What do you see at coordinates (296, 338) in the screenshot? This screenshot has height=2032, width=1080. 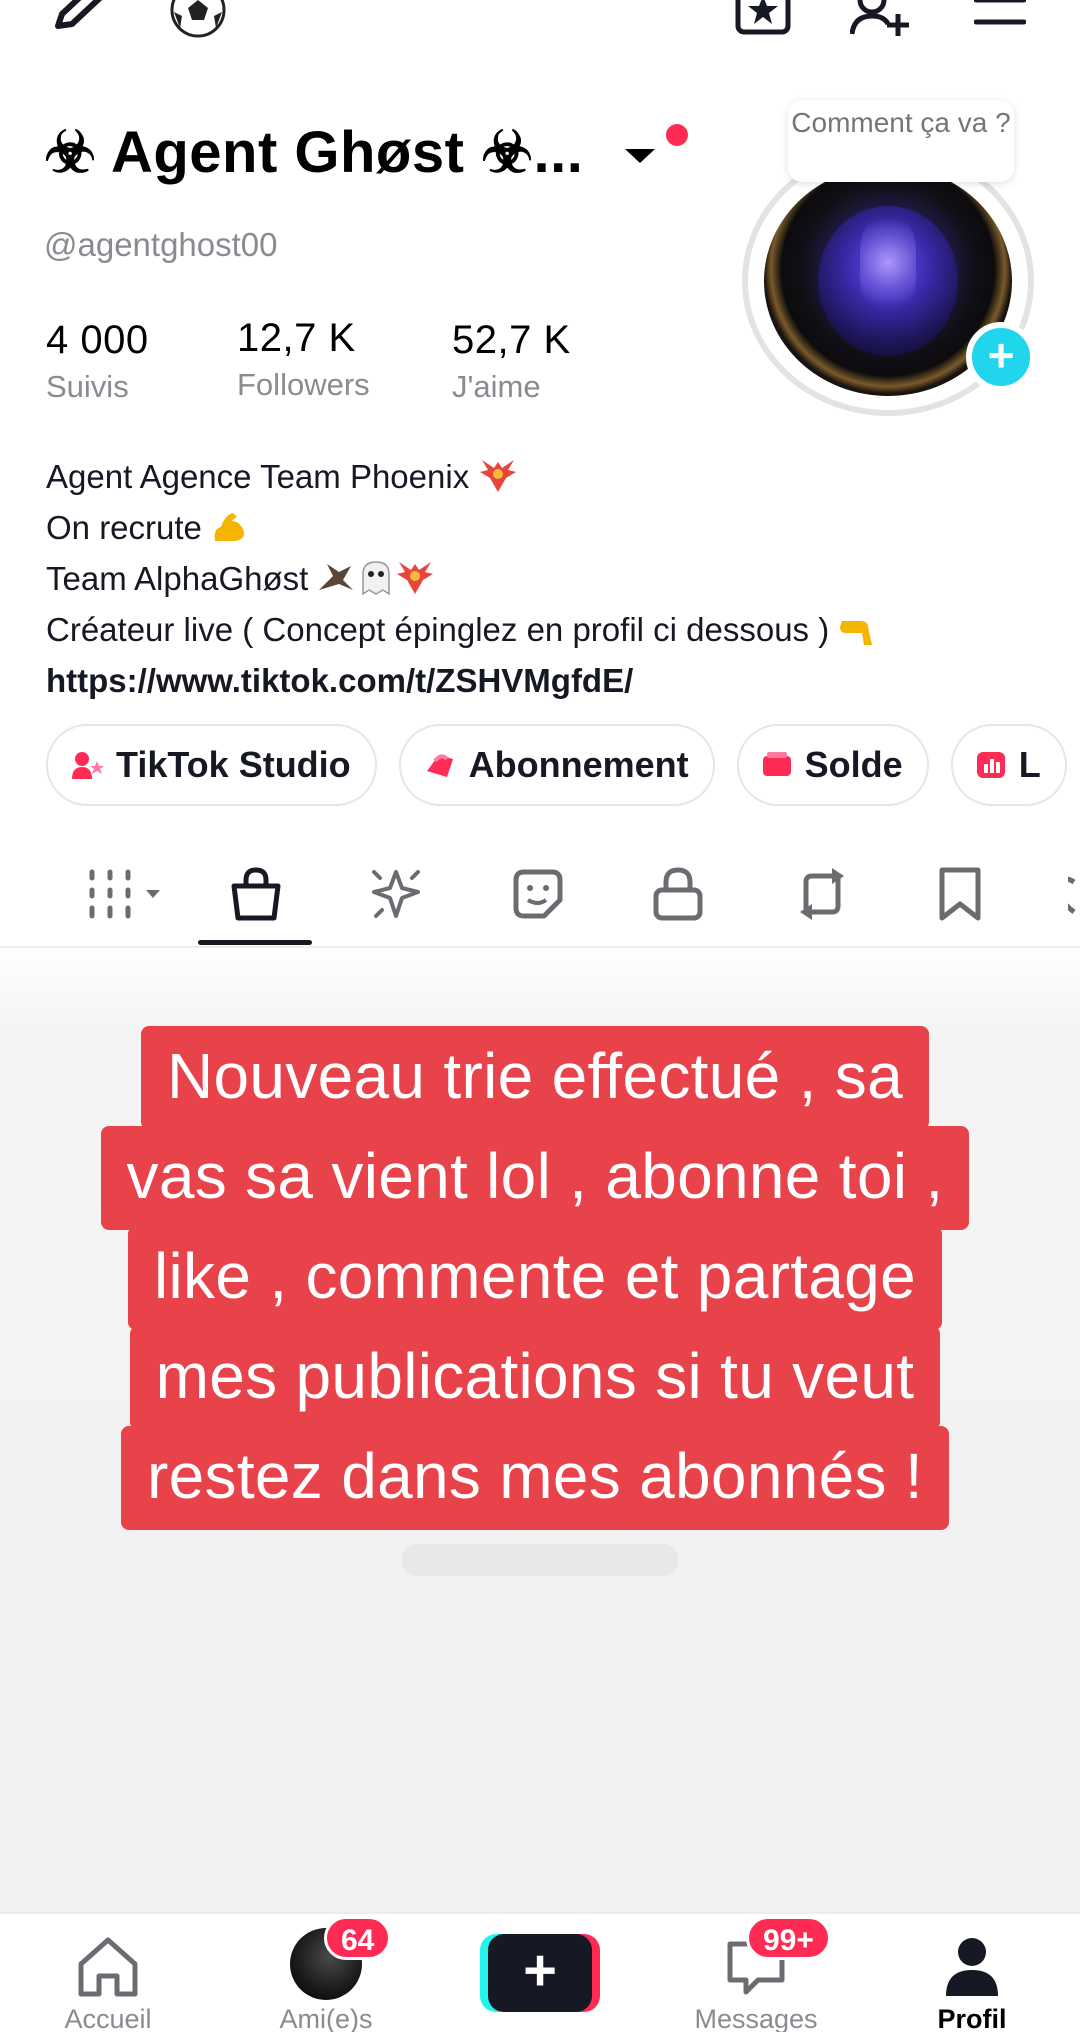 I see `stat-followers-value: 12,7 K` at bounding box center [296, 338].